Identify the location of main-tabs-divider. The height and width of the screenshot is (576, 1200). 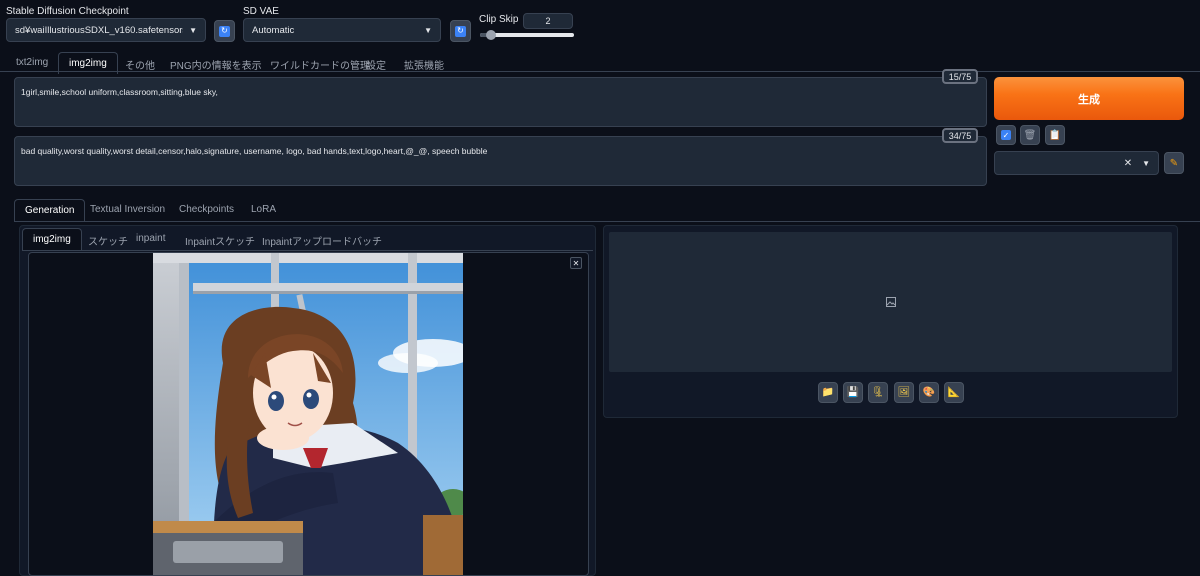
(600, 71).